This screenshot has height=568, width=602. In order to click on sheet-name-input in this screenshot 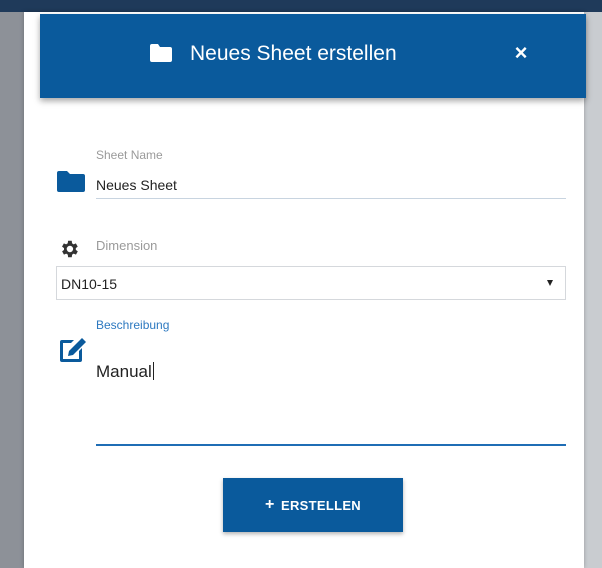, I will do `click(331, 185)`.